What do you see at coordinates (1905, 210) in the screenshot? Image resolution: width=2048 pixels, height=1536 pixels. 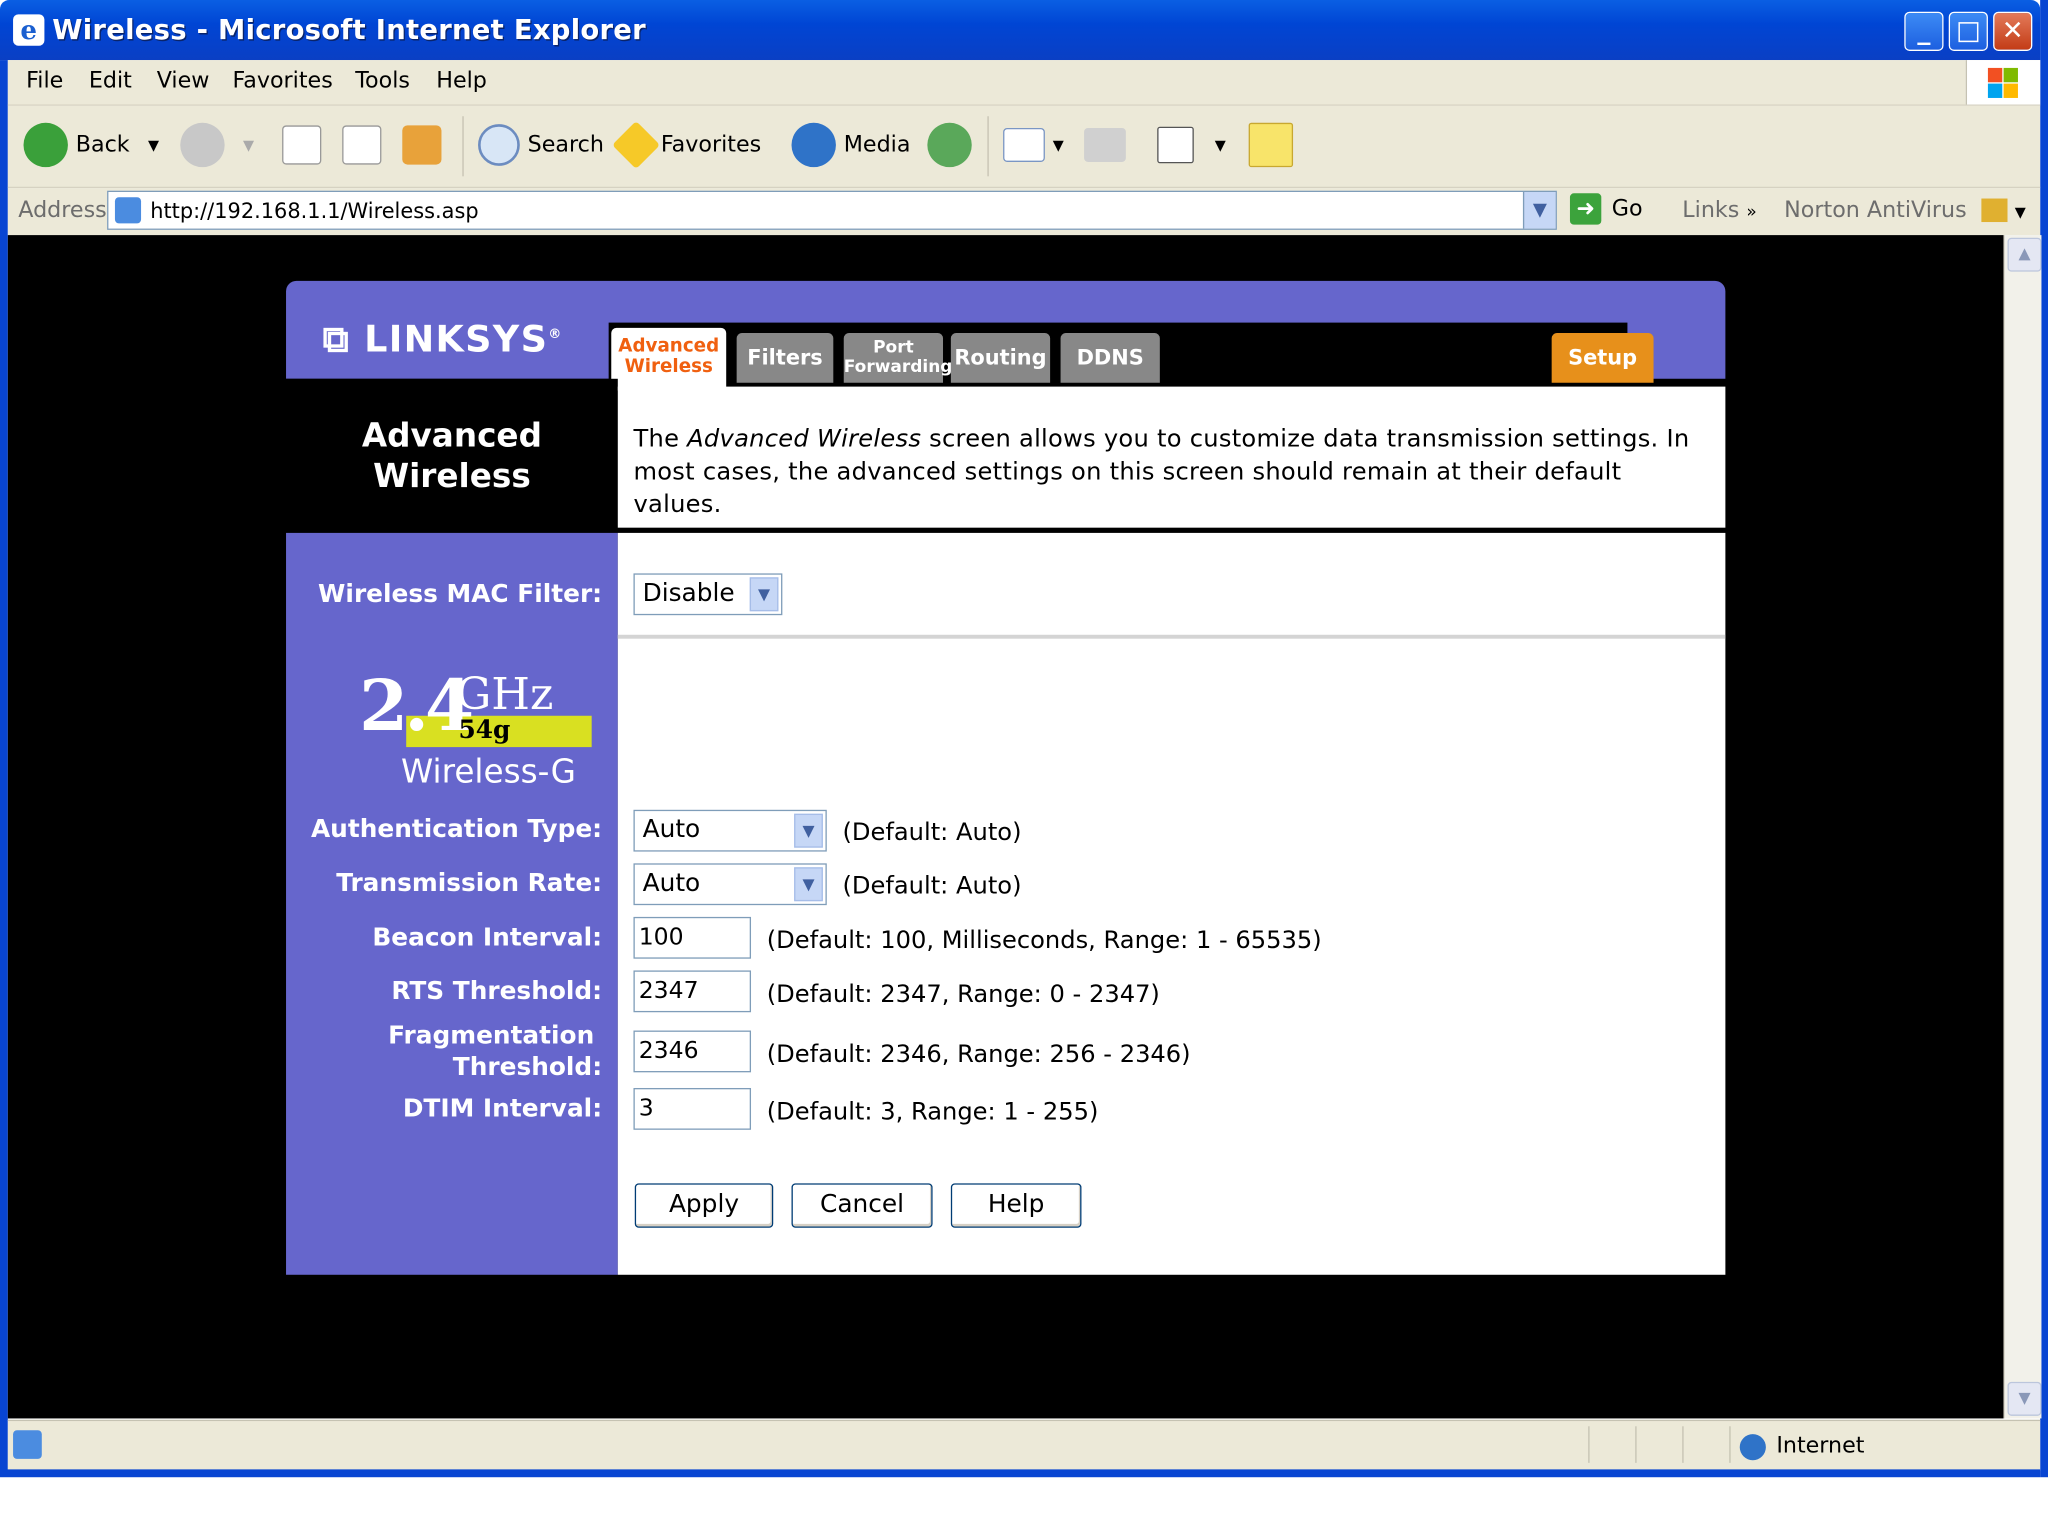 I see `norton-antivirus-button: Norton AntiVirus ▼` at bounding box center [1905, 210].